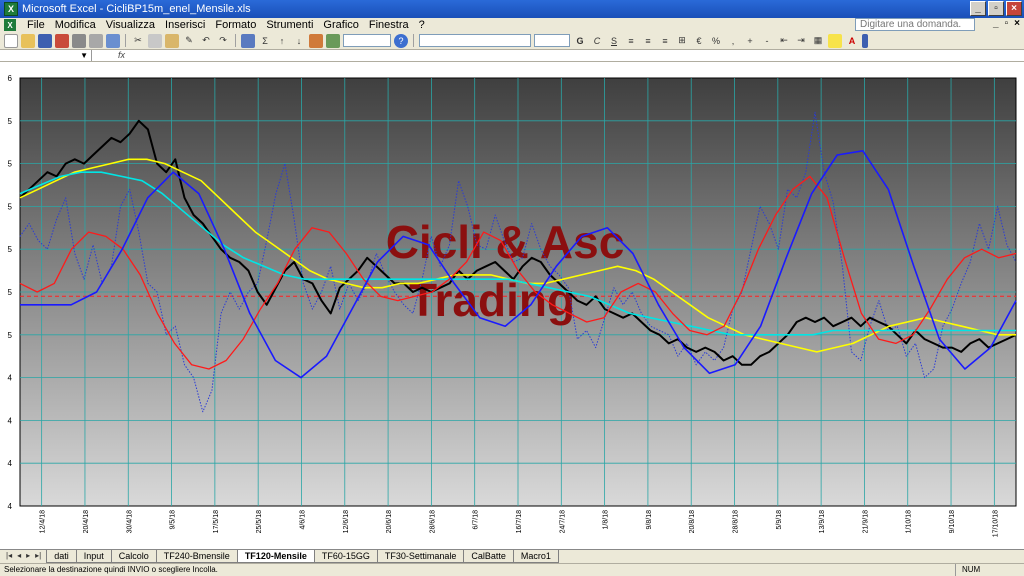  What do you see at coordinates (1014, 8) in the screenshot?
I see `close-button: ×` at bounding box center [1014, 8].